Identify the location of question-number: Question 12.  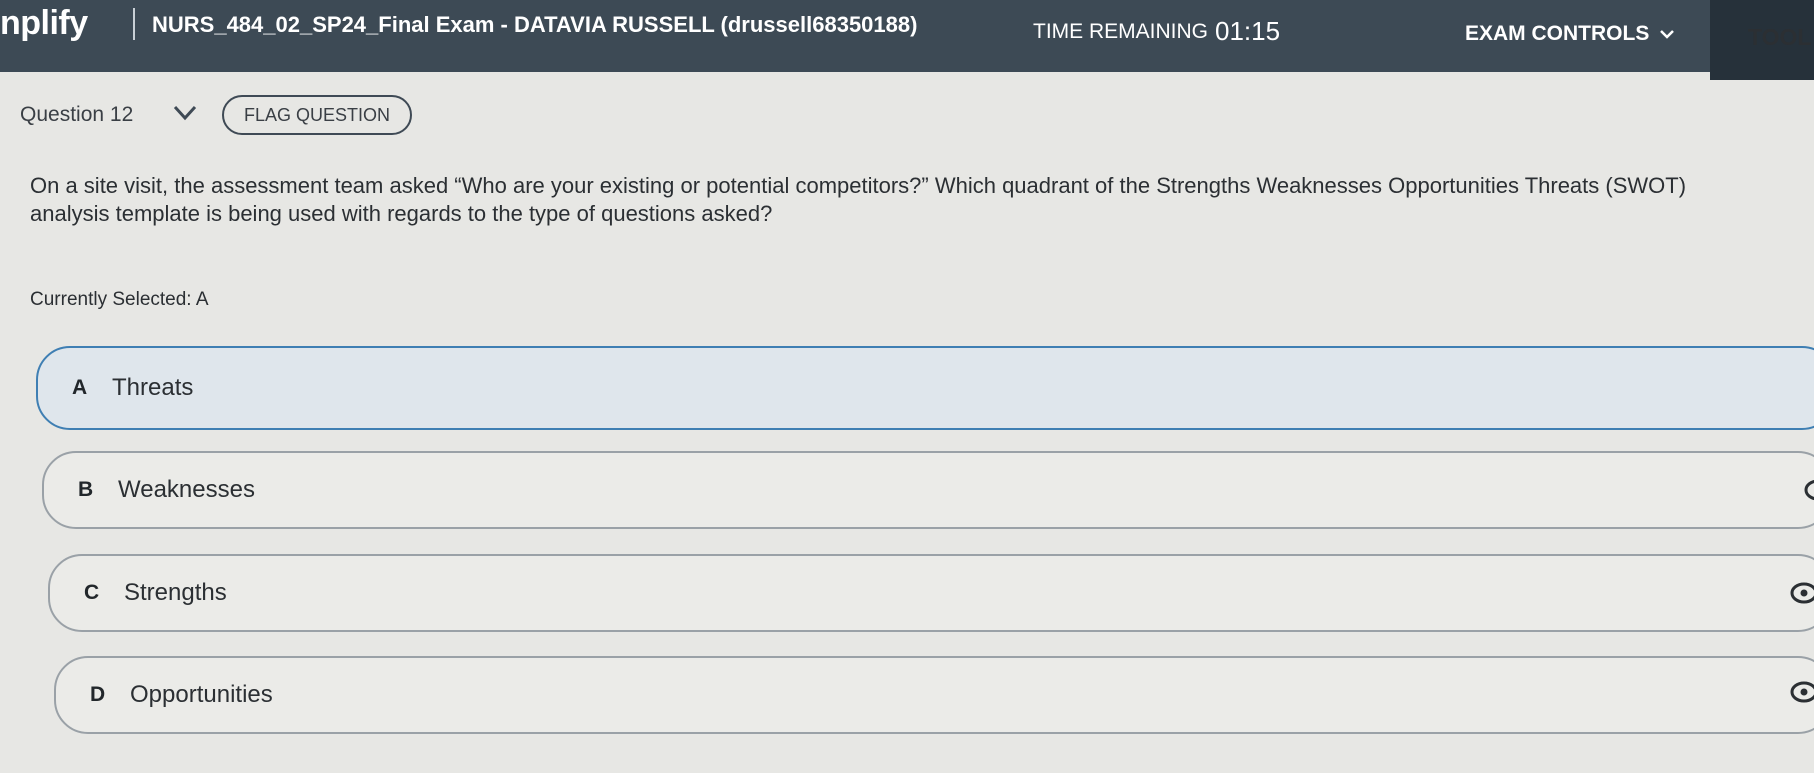
(77, 114).